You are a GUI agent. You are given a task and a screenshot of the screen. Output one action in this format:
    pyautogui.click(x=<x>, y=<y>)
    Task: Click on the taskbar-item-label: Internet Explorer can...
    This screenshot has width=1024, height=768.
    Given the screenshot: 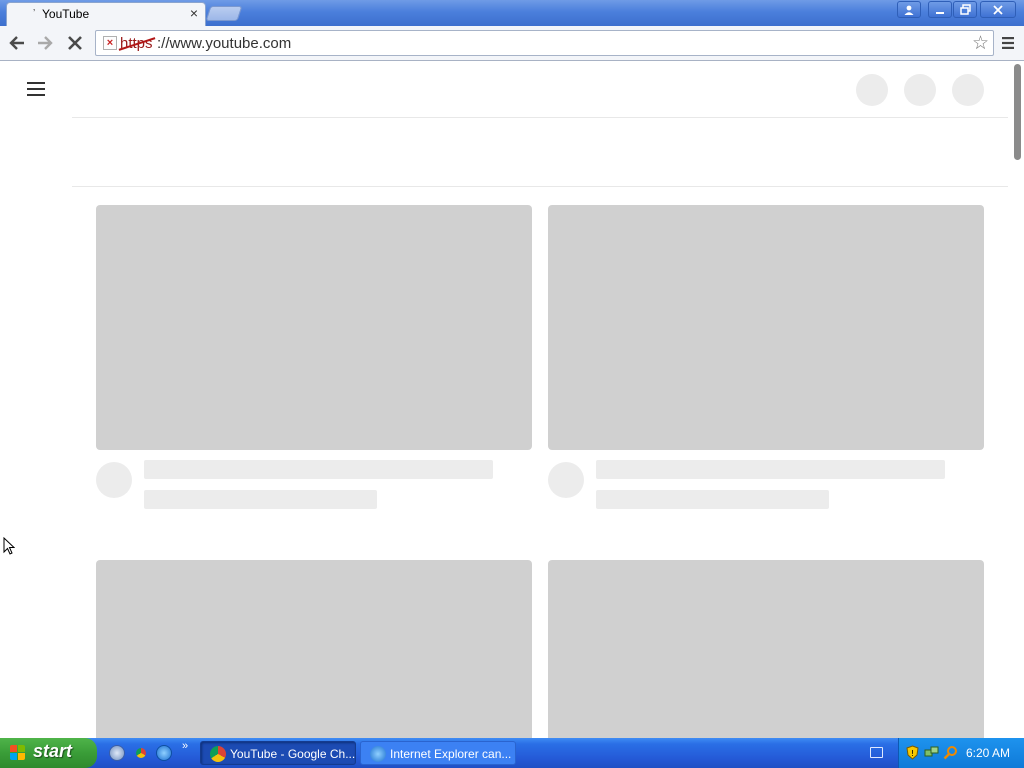 What is the action you would take?
    pyautogui.click(x=451, y=754)
    